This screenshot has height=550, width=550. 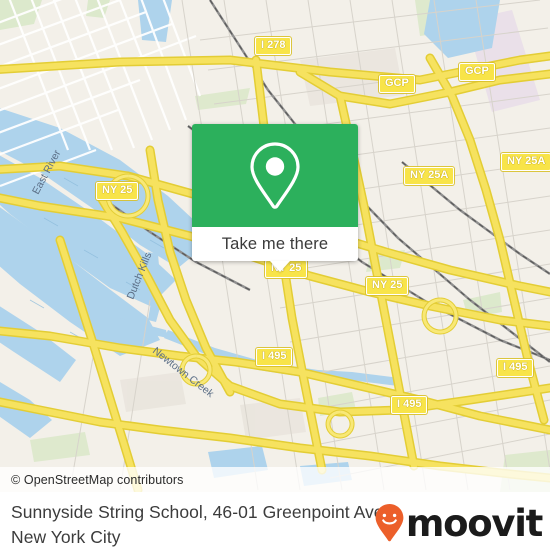 I want to click on popup-pin-wrap, so click(x=275, y=175).